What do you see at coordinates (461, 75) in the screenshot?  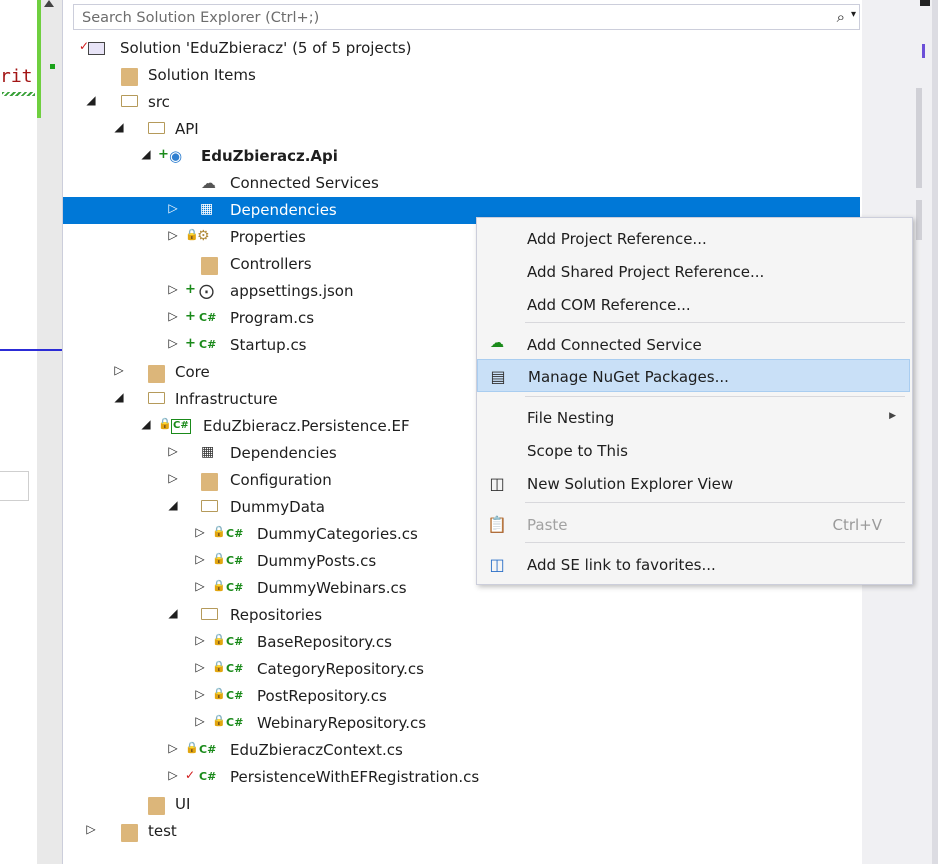 I see `tree-row-solution-items: Solution Items` at bounding box center [461, 75].